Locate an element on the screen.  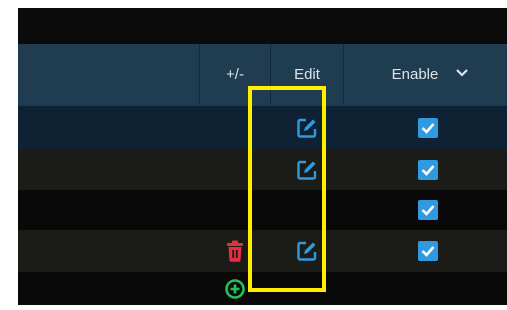
header-plus-minus: +/- is located at coordinates (235, 74).